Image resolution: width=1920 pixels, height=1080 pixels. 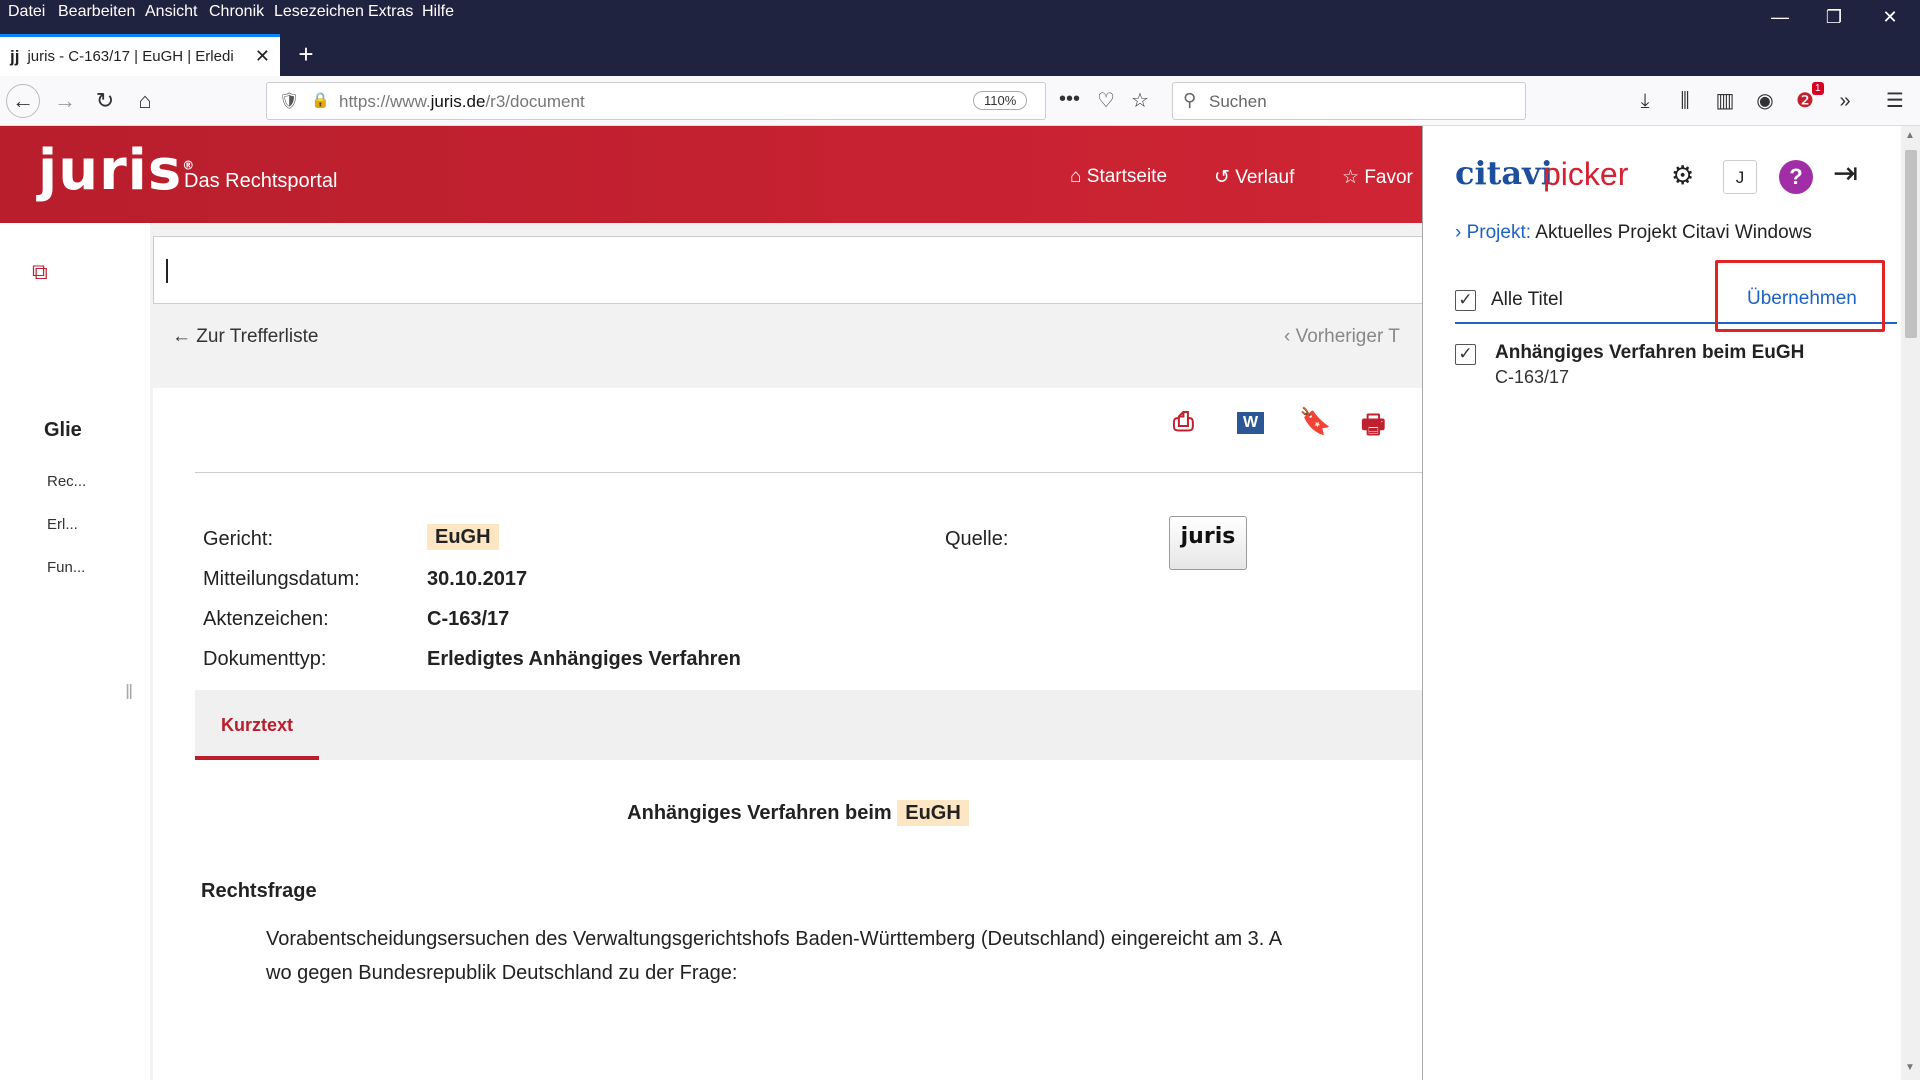 I want to click on help-button: ?, so click(x=1796, y=177).